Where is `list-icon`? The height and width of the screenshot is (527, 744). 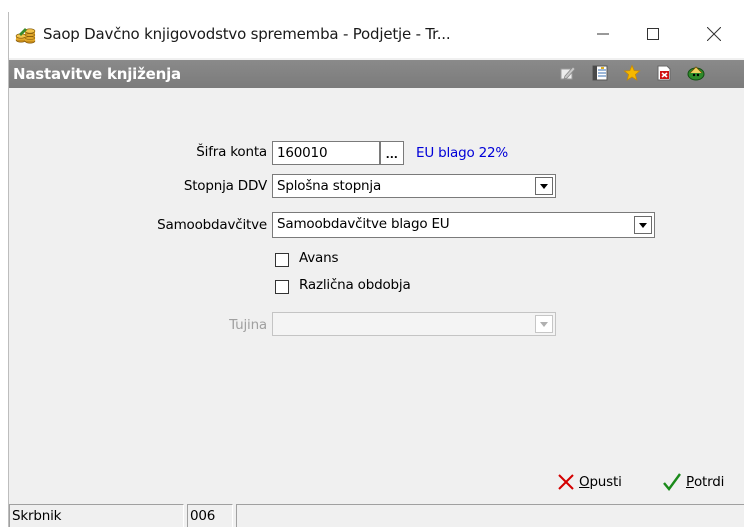 list-icon is located at coordinates (600, 74).